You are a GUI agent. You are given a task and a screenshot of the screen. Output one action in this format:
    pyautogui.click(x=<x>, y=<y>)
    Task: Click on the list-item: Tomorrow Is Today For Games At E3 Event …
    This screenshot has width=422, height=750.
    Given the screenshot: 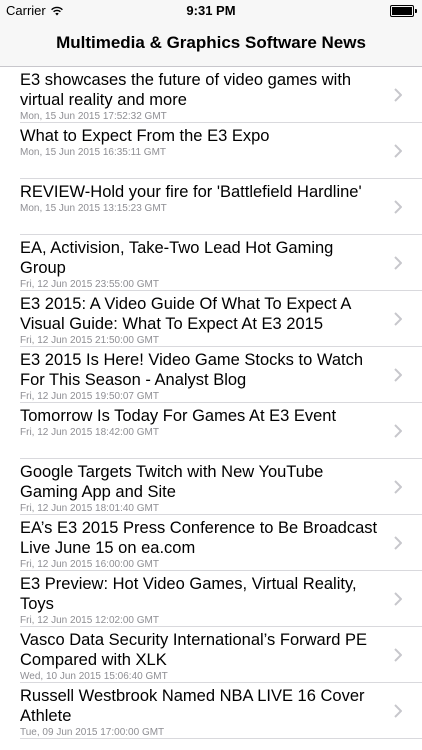 What is the action you would take?
    pyautogui.click(x=211, y=431)
    